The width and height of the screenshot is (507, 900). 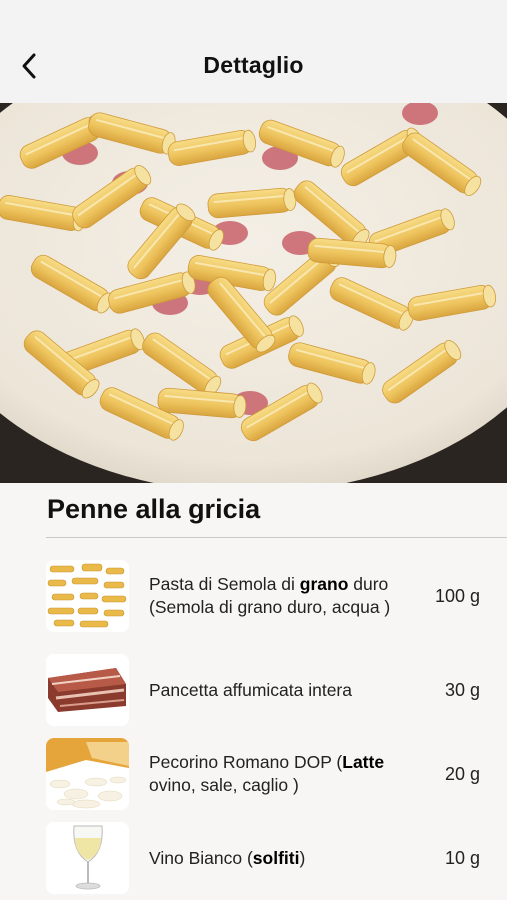 I want to click on ingredient-quantity: 100 g, so click(x=457, y=595).